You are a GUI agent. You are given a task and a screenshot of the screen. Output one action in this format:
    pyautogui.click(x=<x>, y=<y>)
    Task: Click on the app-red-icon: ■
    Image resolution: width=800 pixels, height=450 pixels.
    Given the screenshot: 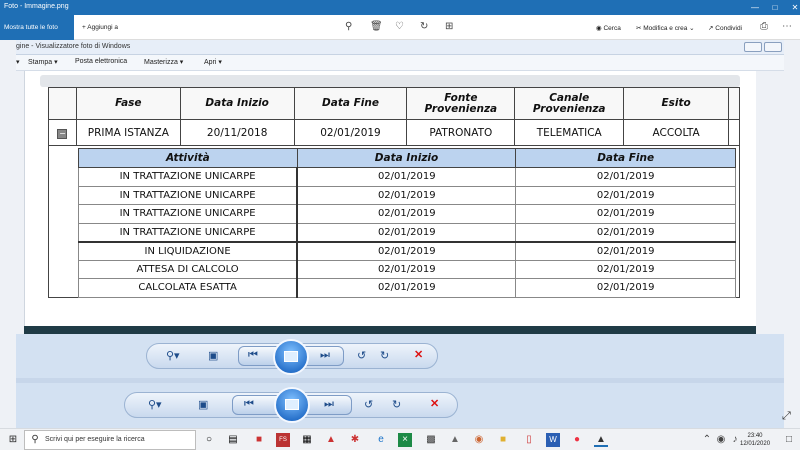 What is the action you would take?
    pyautogui.click(x=259, y=440)
    